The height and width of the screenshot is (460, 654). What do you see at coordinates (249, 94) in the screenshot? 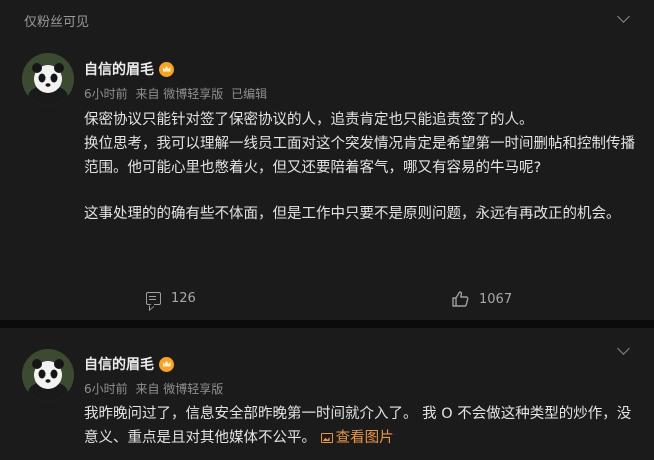
I see `edited-label: 已编辑` at bounding box center [249, 94].